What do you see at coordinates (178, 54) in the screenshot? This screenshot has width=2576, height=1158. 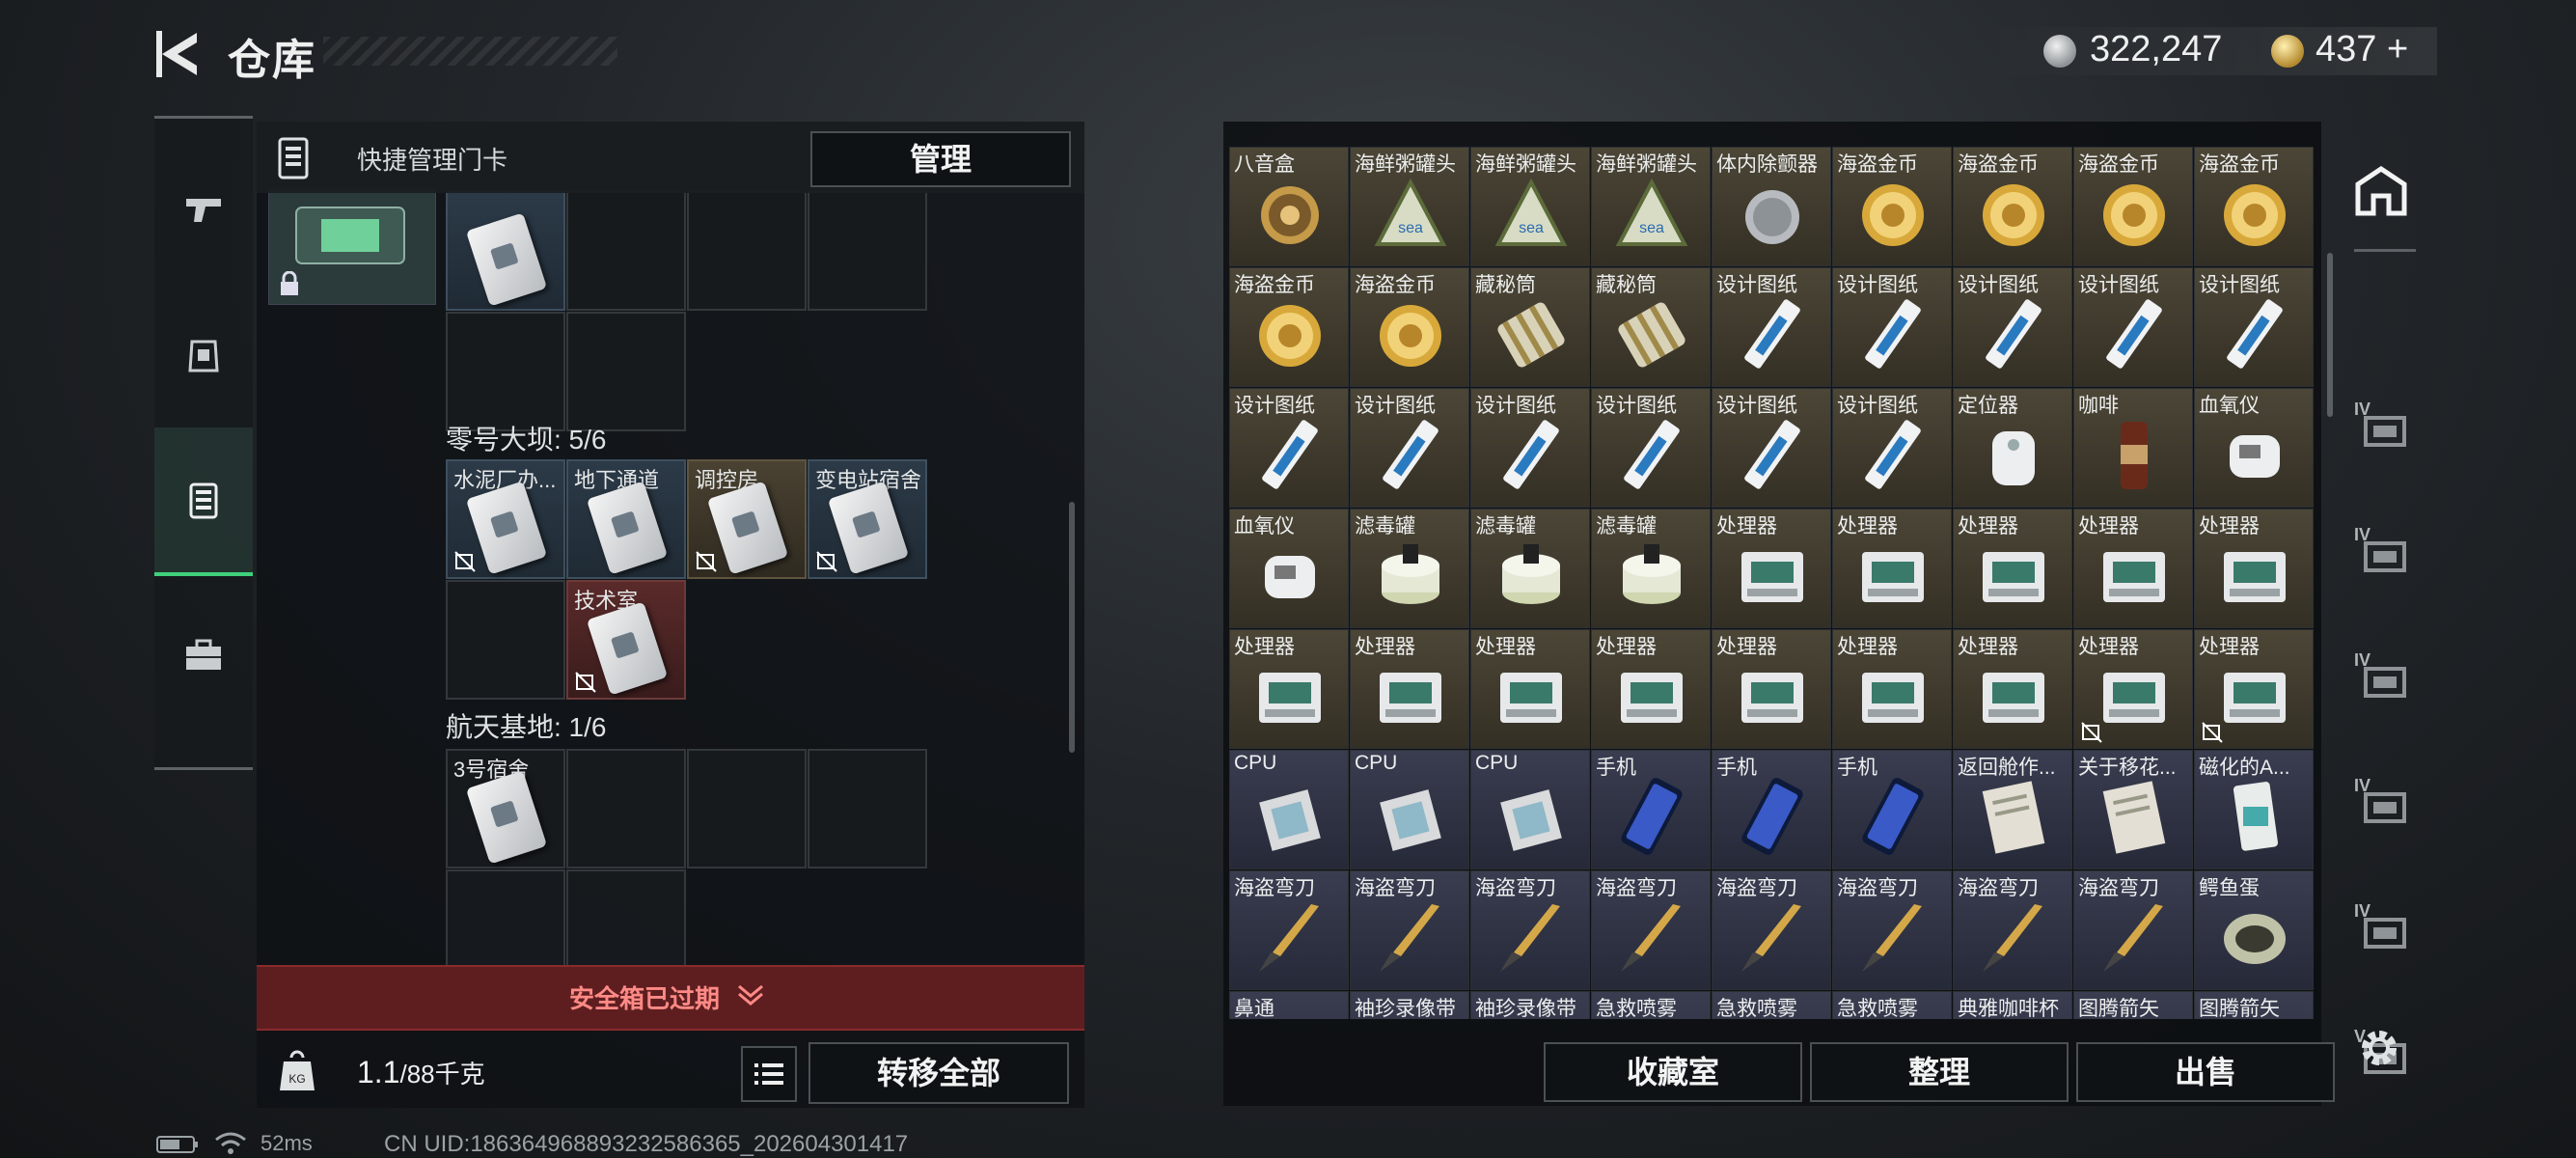 I see `back-icon` at bounding box center [178, 54].